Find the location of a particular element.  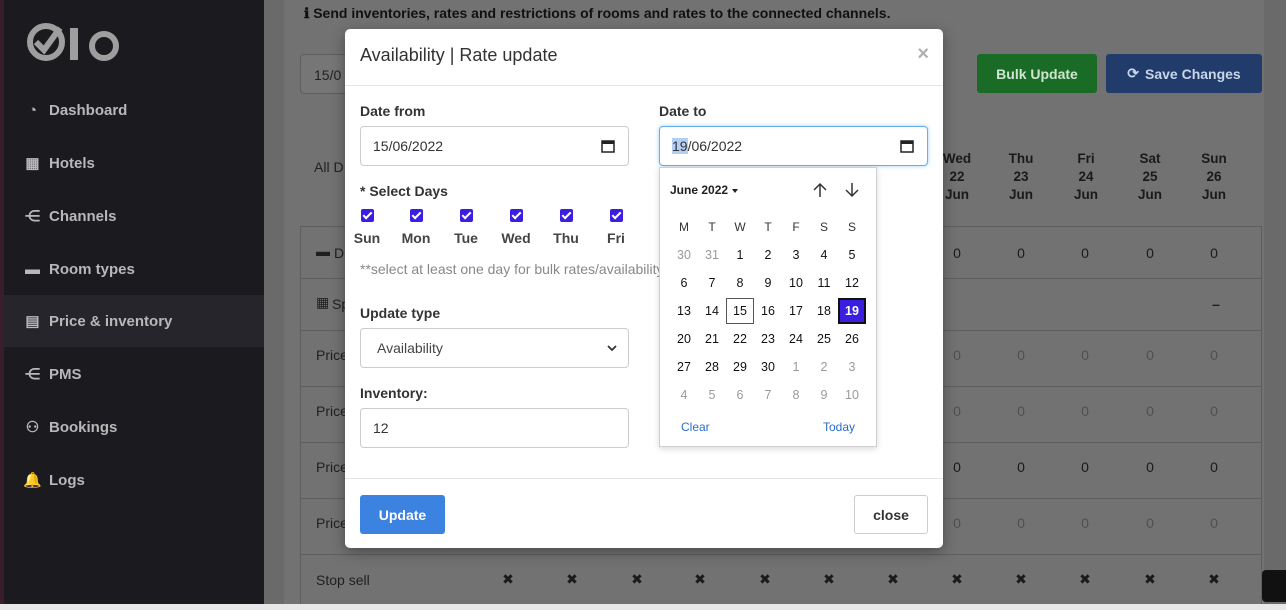

update-button: Update is located at coordinates (402, 514).